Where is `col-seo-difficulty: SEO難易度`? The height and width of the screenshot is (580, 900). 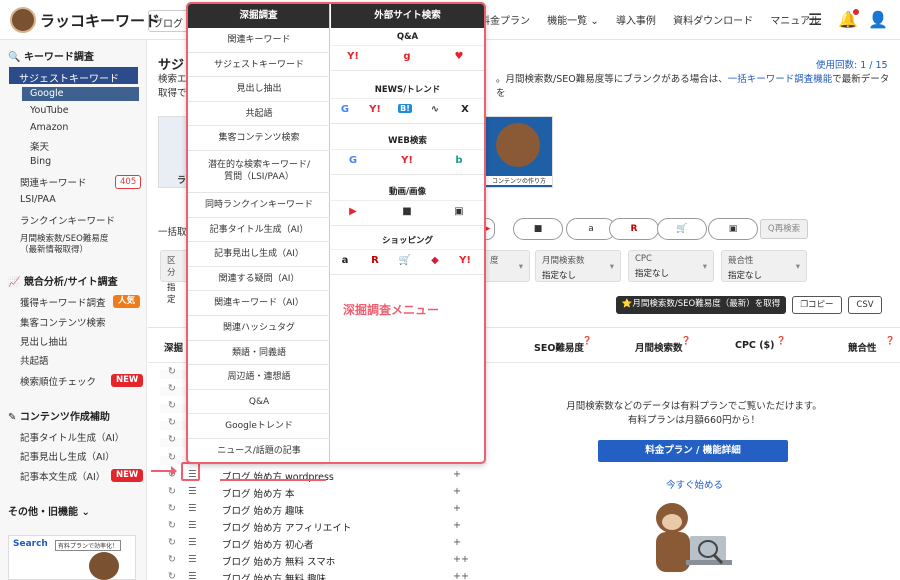 col-seo-difficulty: SEO難易度 is located at coordinates (559, 347).